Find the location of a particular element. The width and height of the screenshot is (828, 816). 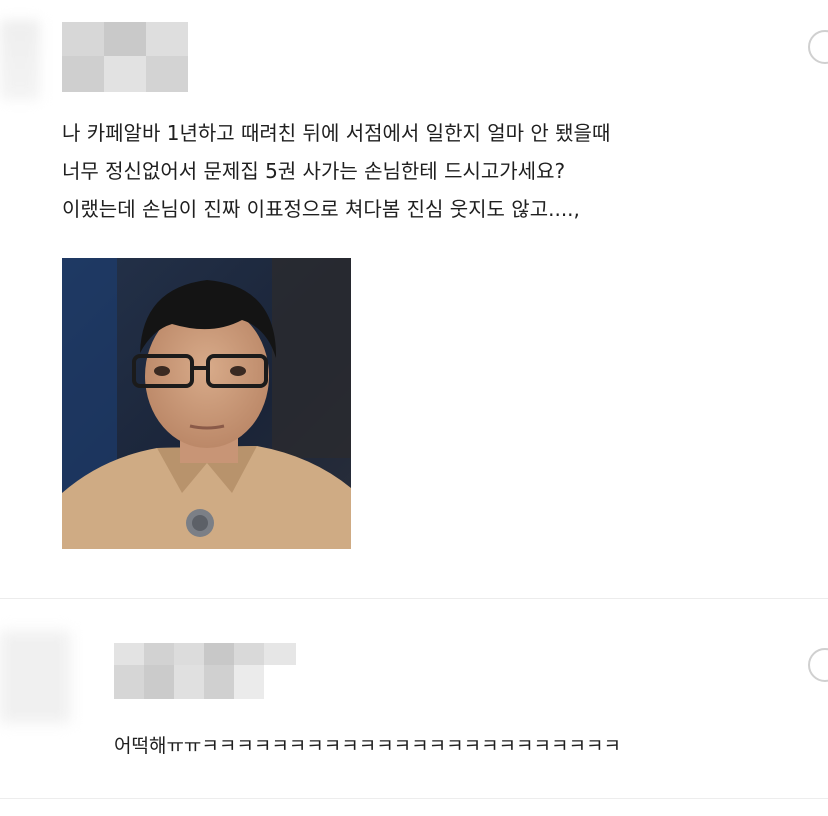

comment-author-name-blurred is located at coordinates (205, 671).